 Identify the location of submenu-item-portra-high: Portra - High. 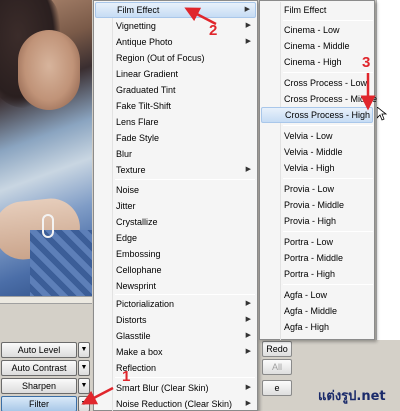
(317, 274).